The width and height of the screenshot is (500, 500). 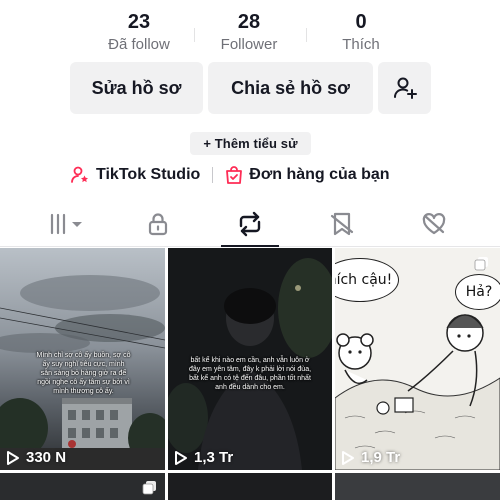 I want to click on lock-icon, so click(x=158, y=224).